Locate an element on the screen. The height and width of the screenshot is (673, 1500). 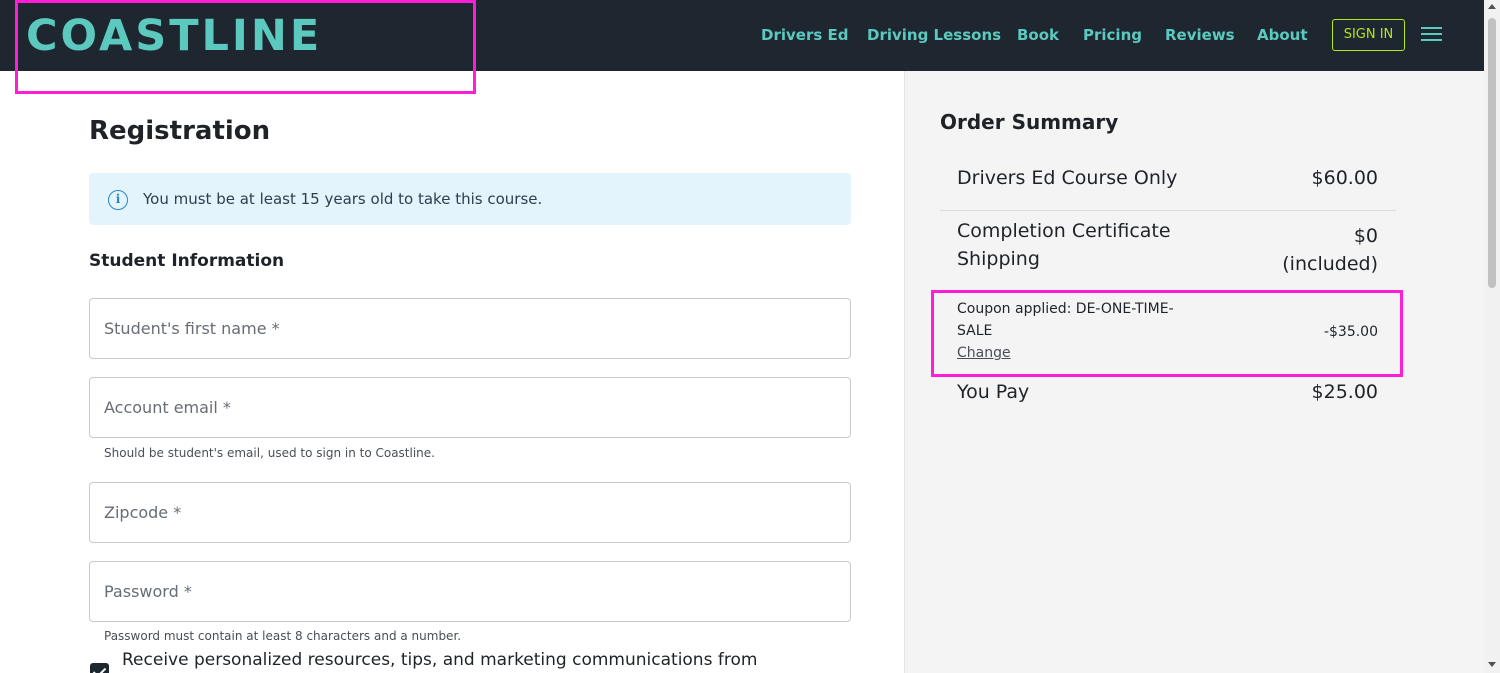
nav-about: About is located at coordinates (1282, 35).